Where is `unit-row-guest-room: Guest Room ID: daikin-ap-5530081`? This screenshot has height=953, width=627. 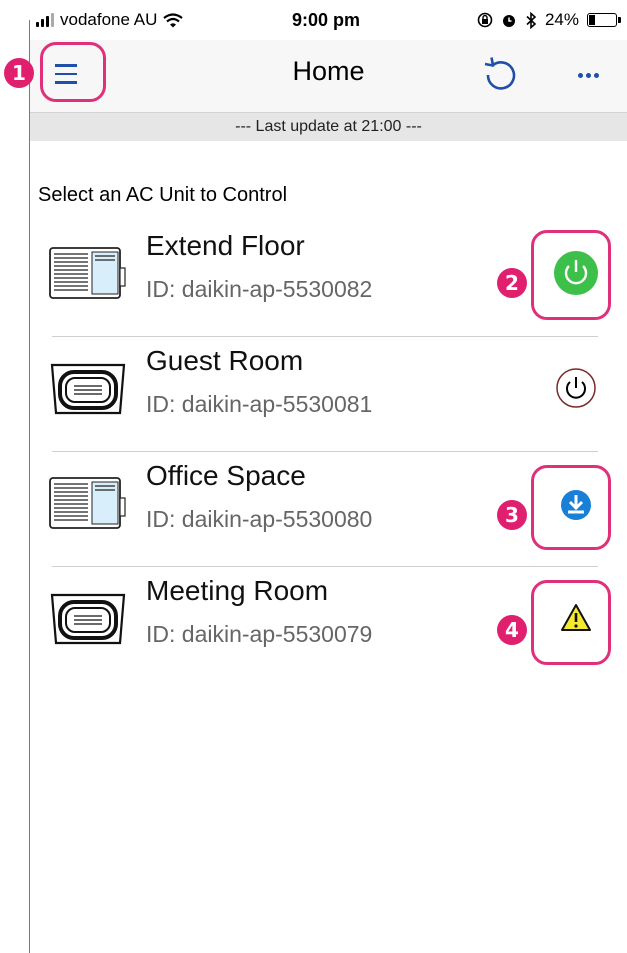
unit-row-guest-room: Guest Room ID: daikin-ap-5530081 is located at coordinates (328, 394).